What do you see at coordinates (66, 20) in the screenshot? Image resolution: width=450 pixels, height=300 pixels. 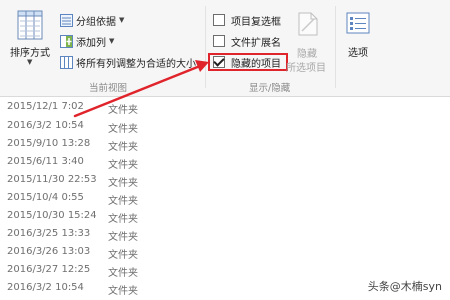 I see `group-by-icon` at bounding box center [66, 20].